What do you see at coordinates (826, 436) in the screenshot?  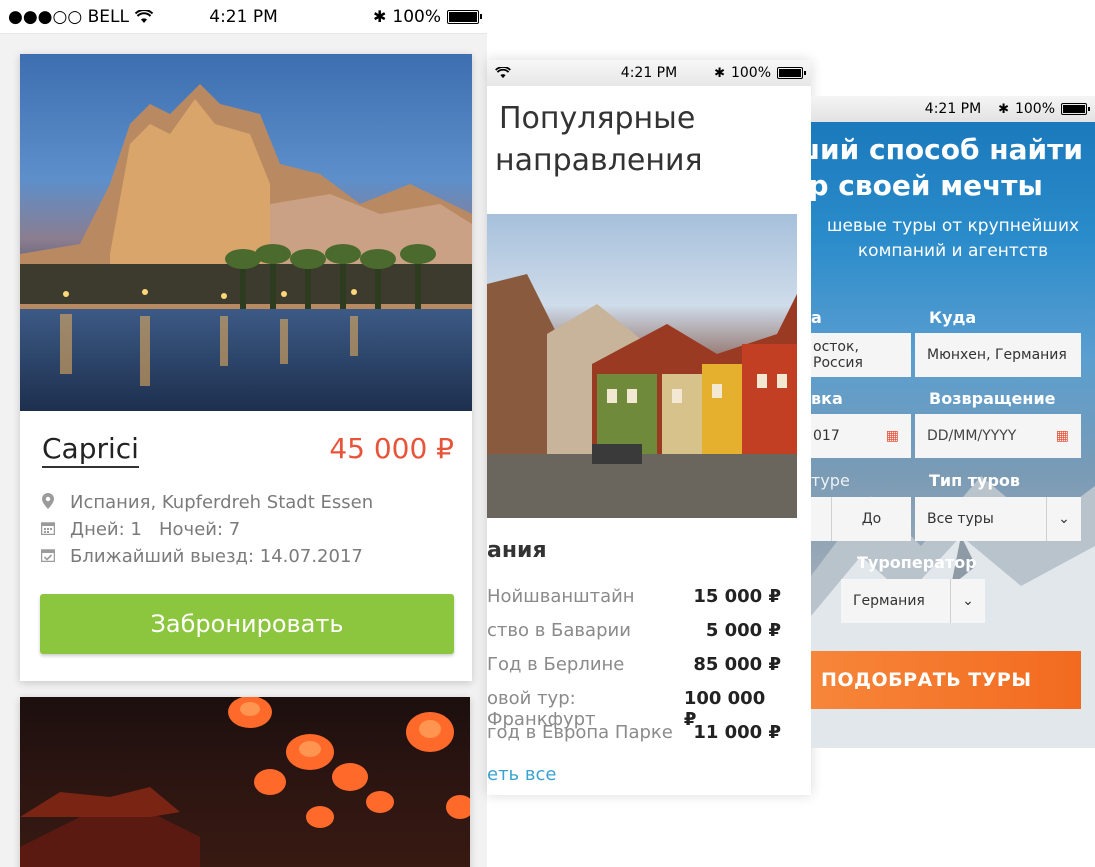 I see `depart-date-value: 017` at bounding box center [826, 436].